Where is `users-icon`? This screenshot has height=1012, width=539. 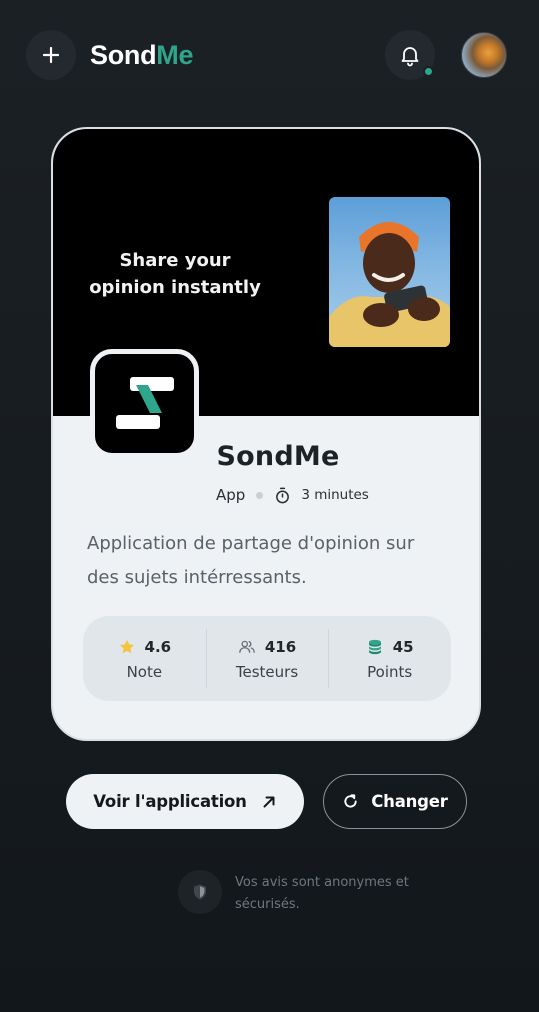 users-icon is located at coordinates (247, 646).